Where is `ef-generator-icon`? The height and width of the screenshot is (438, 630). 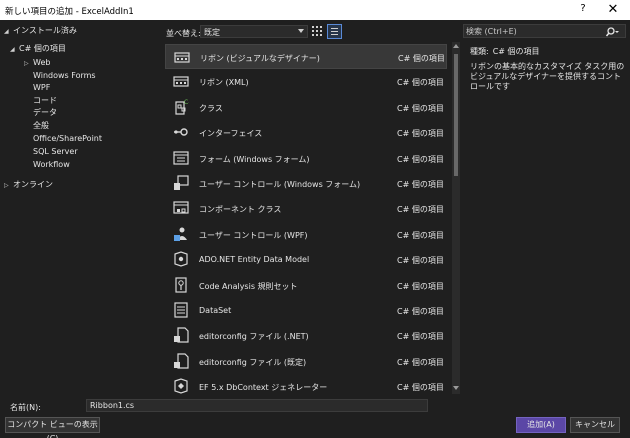 ef-generator-icon is located at coordinates (181, 386).